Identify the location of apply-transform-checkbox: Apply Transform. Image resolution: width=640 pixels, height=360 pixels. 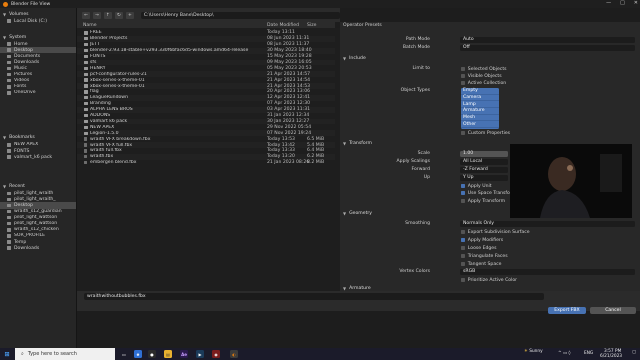
(483, 201).